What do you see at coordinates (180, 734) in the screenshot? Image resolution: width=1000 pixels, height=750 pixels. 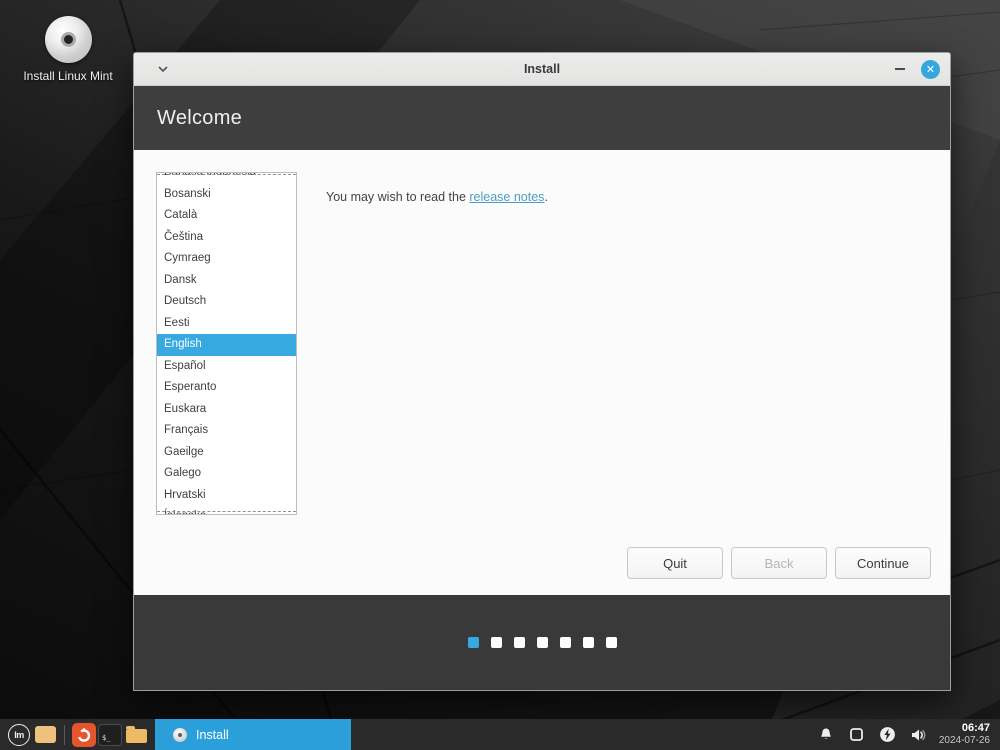 I see `cd-icon` at bounding box center [180, 734].